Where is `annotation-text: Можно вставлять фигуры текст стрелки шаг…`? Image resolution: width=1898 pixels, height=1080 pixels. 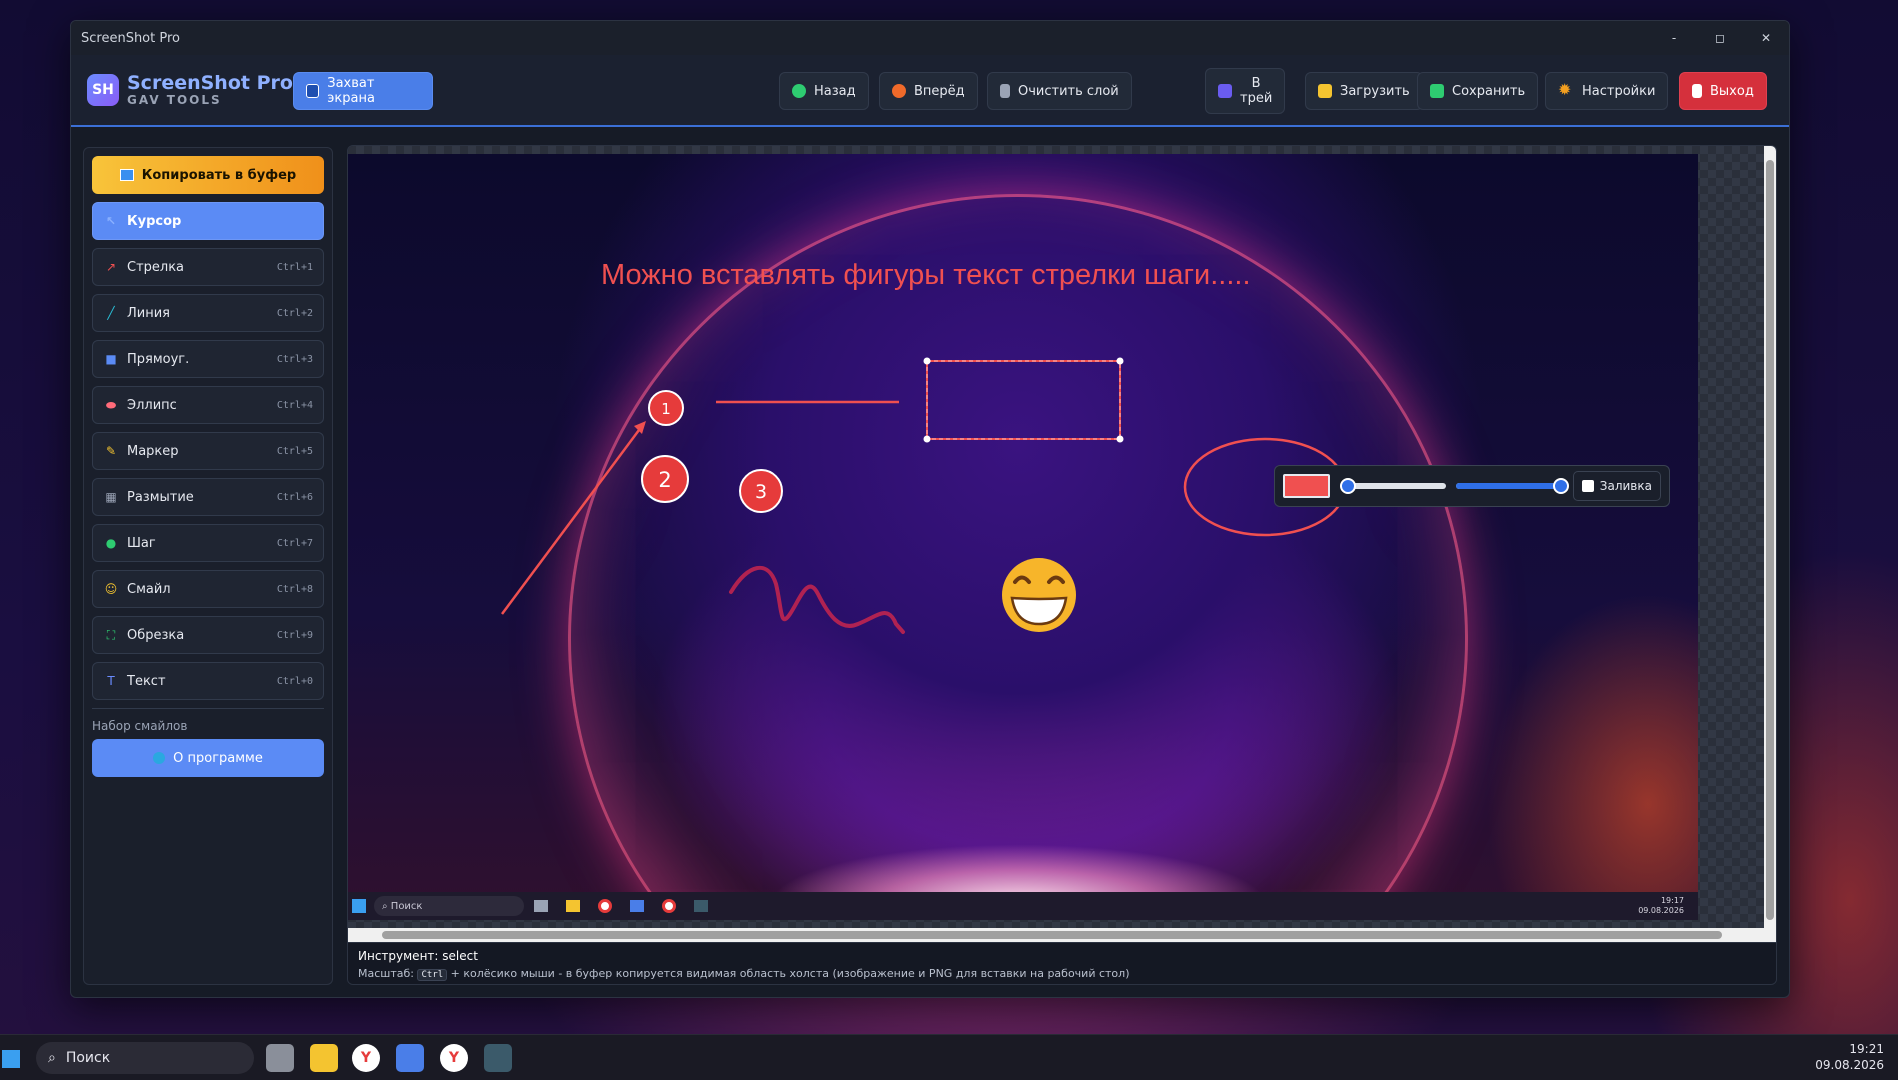
annotation-text: Можно вставлять фигуры текст стрелки шаг… is located at coordinates (926, 275).